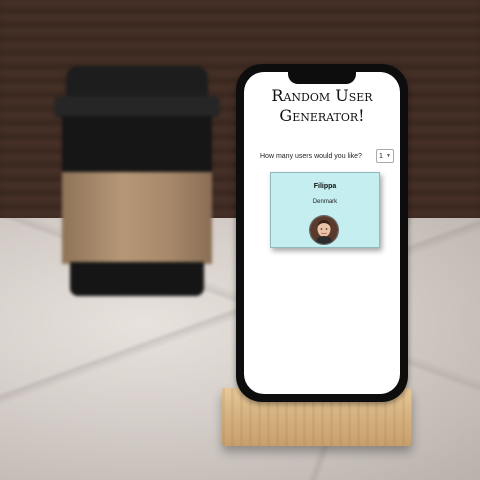  I want to click on user-country: Denmark, so click(325, 202).